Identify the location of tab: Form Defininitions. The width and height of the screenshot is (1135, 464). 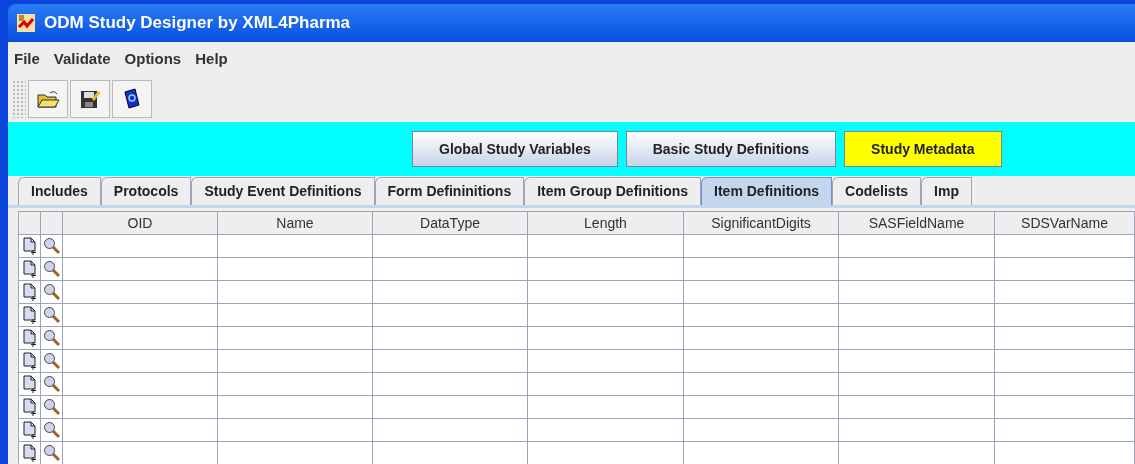
(449, 191).